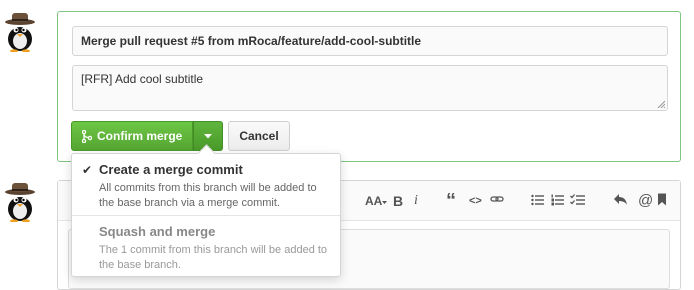  What do you see at coordinates (171, 169) in the screenshot?
I see `menu-item-title: Create a merge commit` at bounding box center [171, 169].